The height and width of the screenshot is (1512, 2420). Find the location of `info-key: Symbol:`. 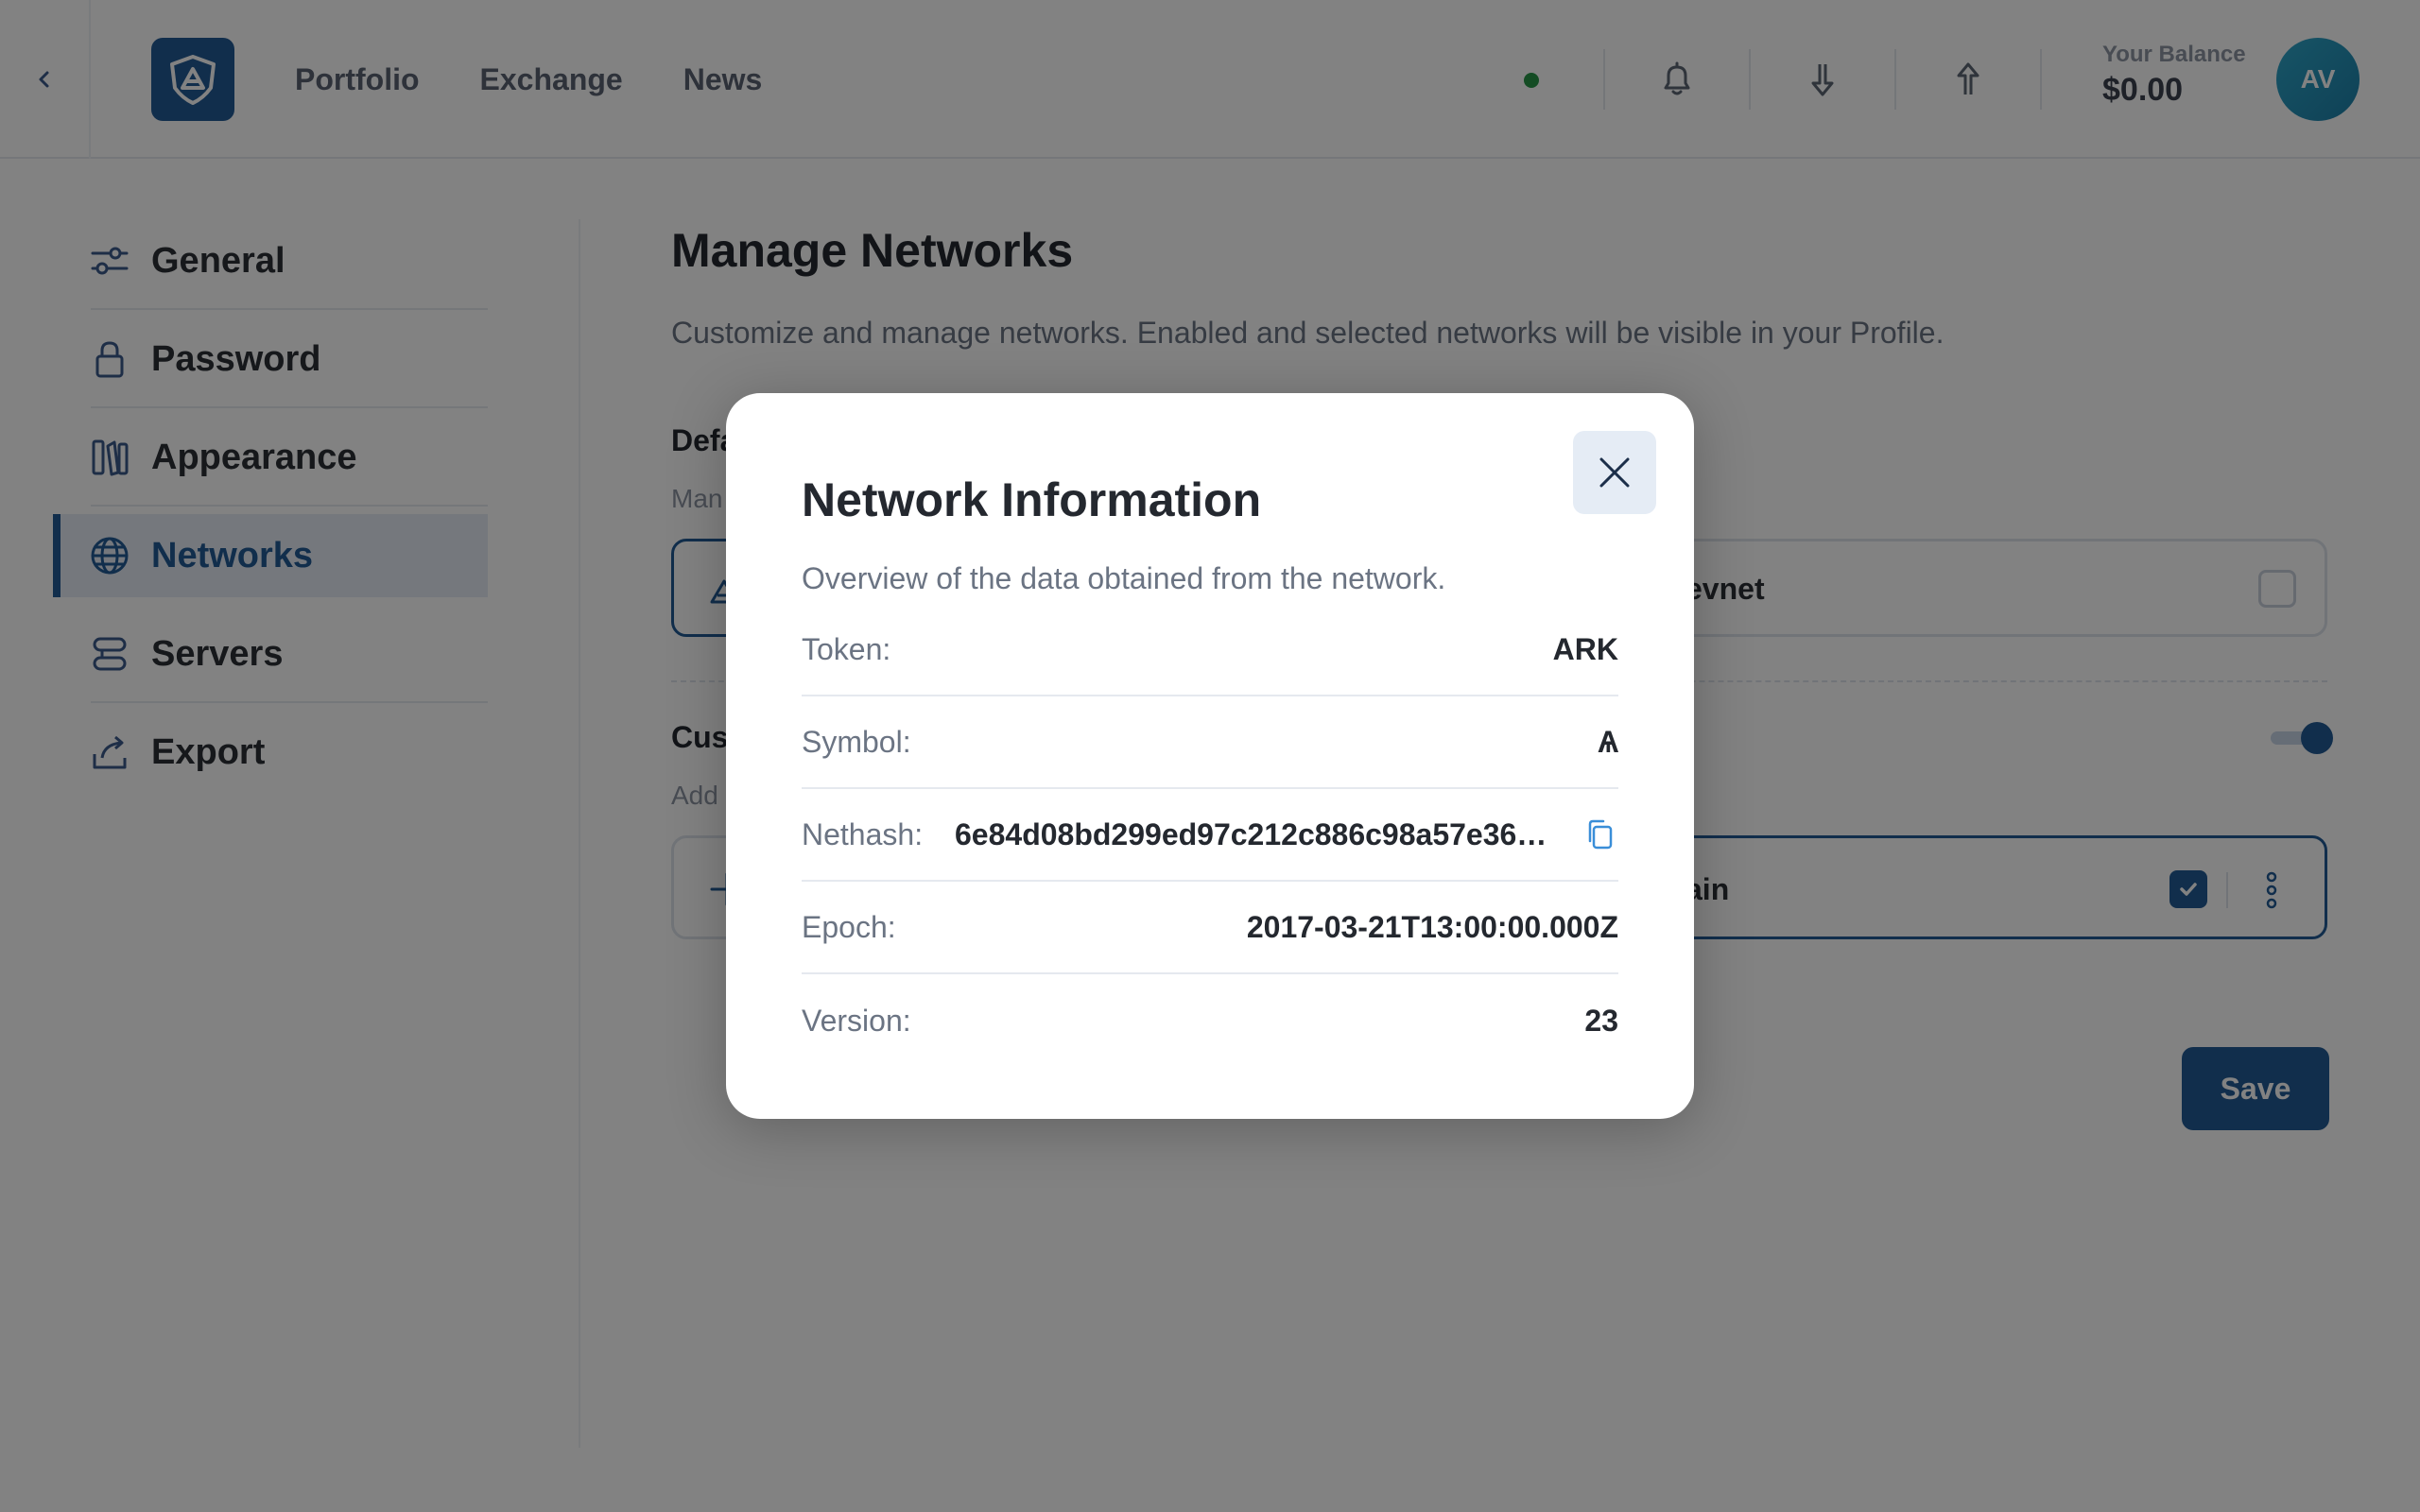

info-key: Symbol: is located at coordinates (856, 741).